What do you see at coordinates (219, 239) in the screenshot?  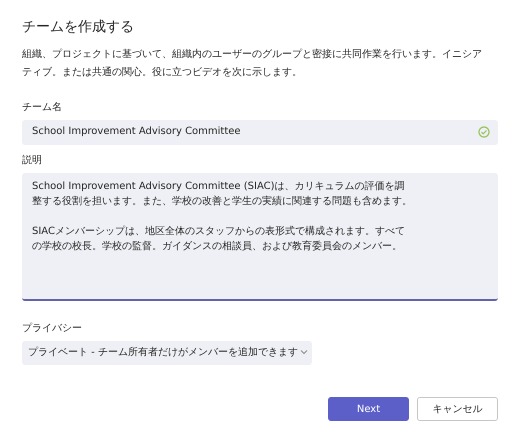 I see `description-paragraph: SIACメンバーシップは、地区全体のスタッフからの表形式で構成されます。すべての学校の校長。学校の監督。ガイダンスの相談員、および教育委員会のメンバー。` at bounding box center [219, 239].